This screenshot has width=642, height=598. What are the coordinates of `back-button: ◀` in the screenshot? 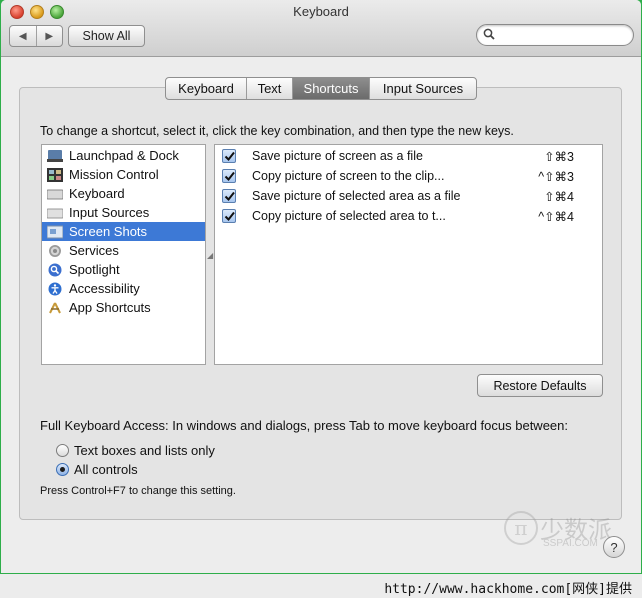 It's located at (23, 36).